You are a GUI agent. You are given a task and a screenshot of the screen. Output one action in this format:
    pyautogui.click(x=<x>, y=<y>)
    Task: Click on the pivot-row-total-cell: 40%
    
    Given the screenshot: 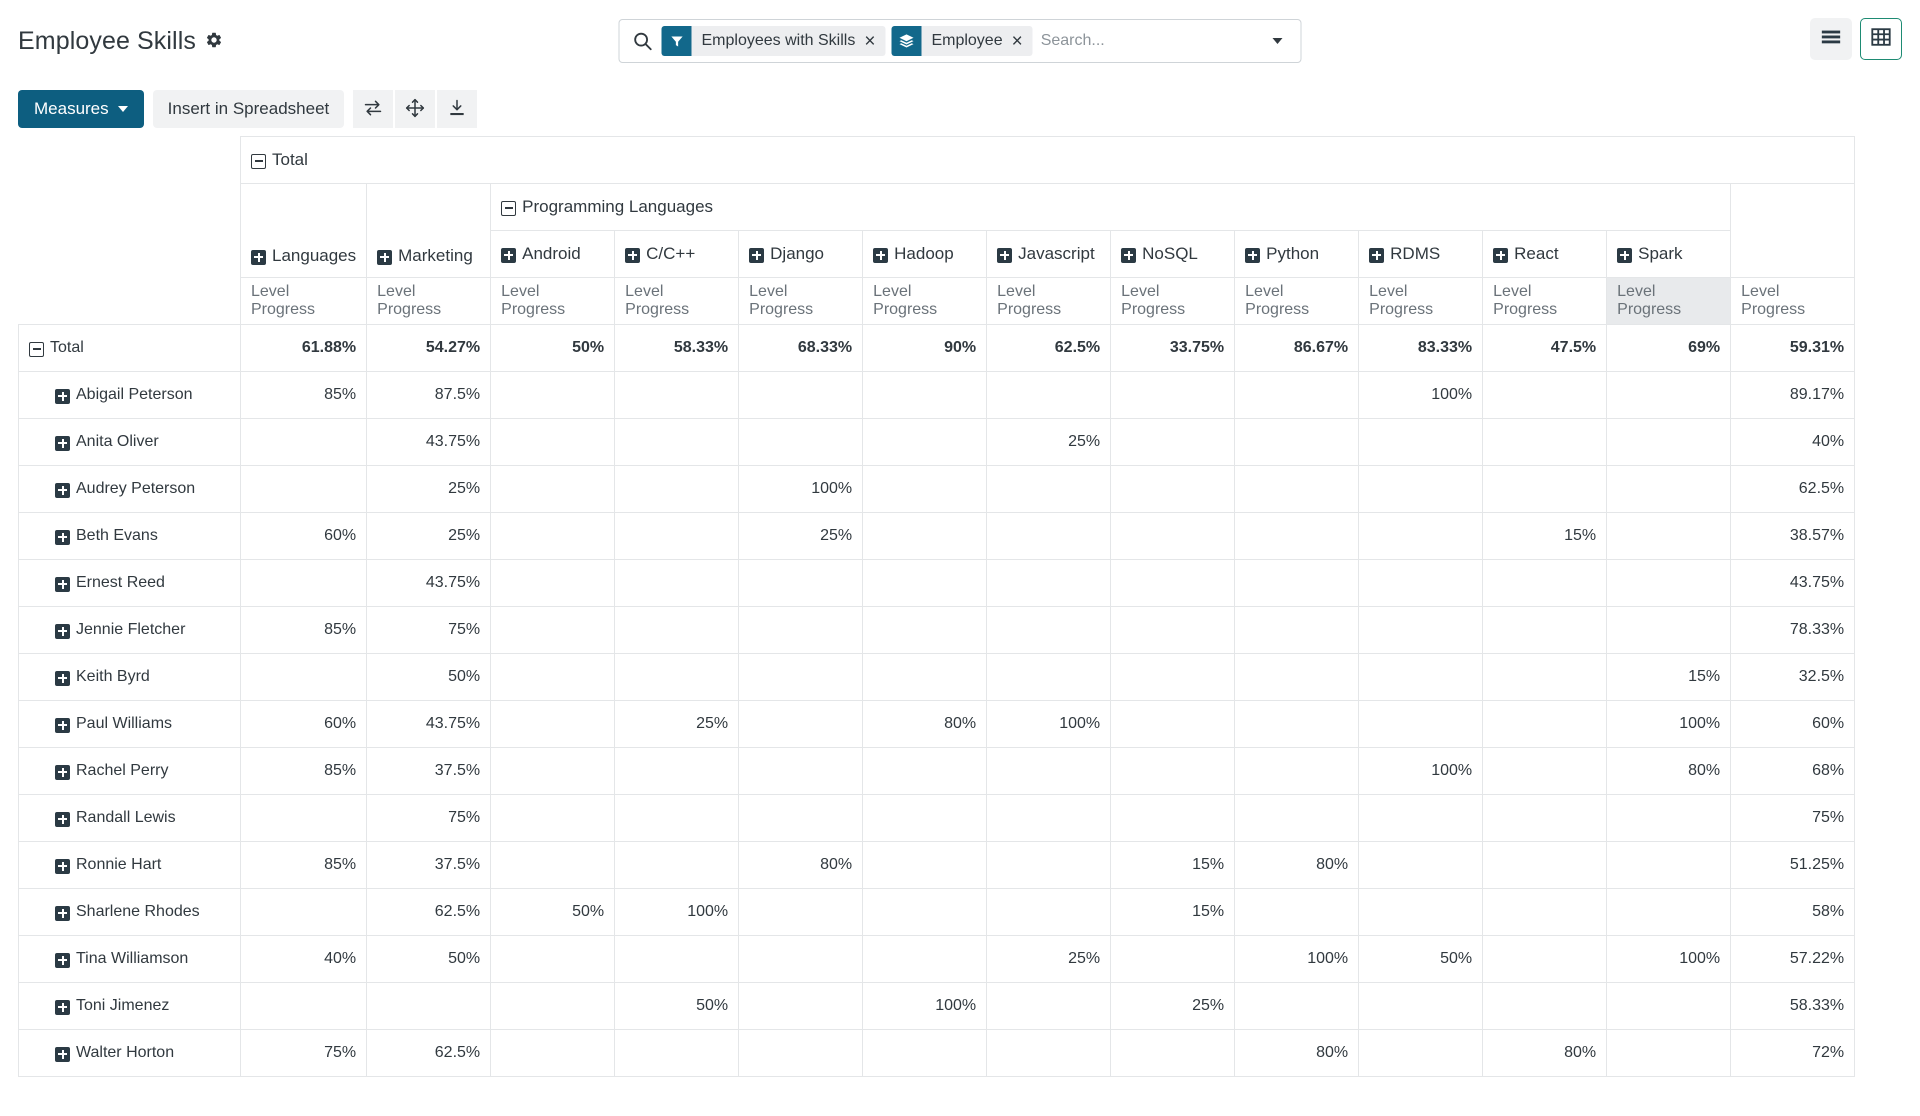 What is the action you would take?
    pyautogui.click(x=1793, y=442)
    